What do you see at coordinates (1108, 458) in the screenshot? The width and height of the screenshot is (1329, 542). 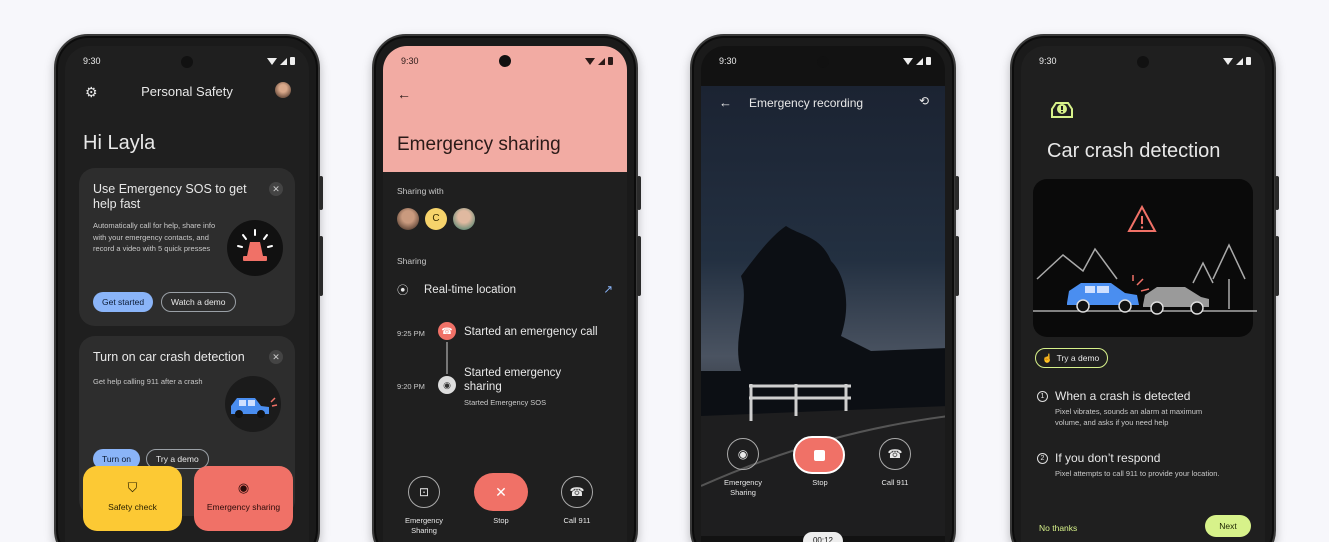 I see `step-title: If you don’t respond` at bounding box center [1108, 458].